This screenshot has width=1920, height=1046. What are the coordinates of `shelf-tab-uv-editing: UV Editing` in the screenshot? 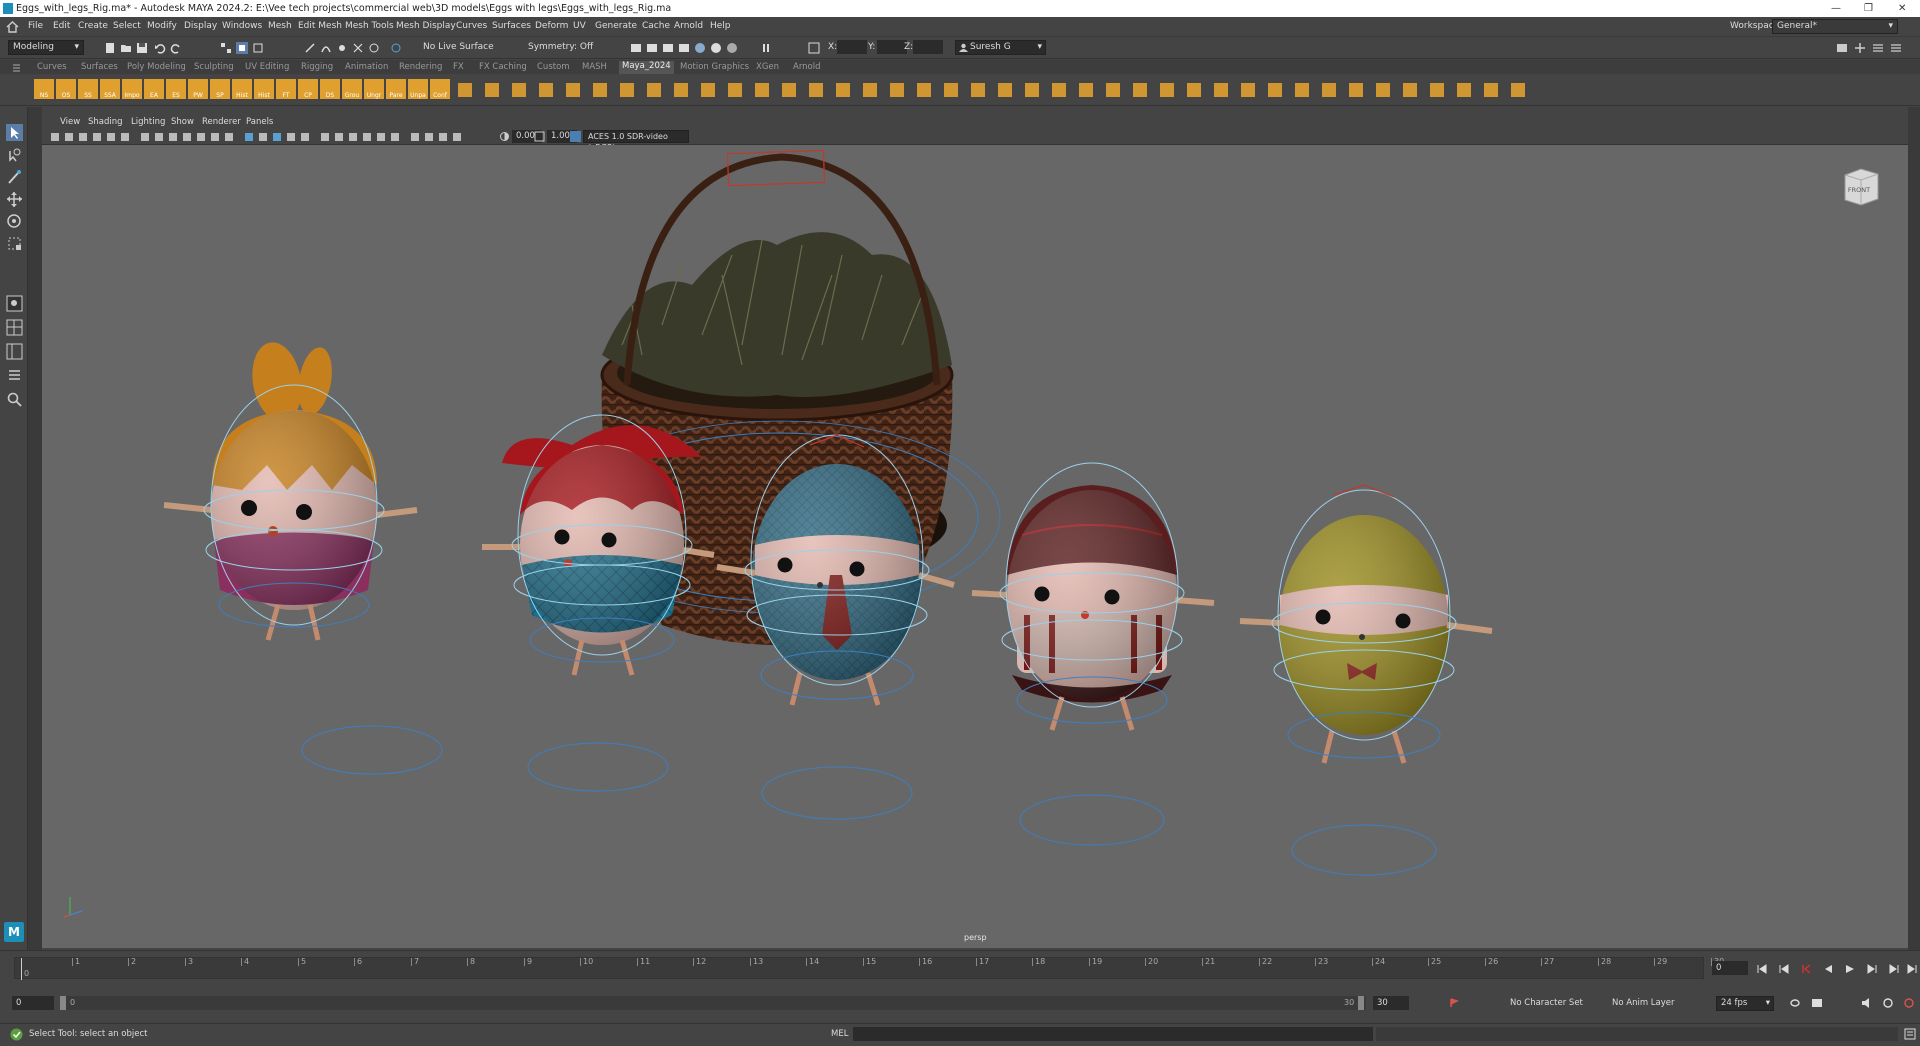 It's located at (267, 67).